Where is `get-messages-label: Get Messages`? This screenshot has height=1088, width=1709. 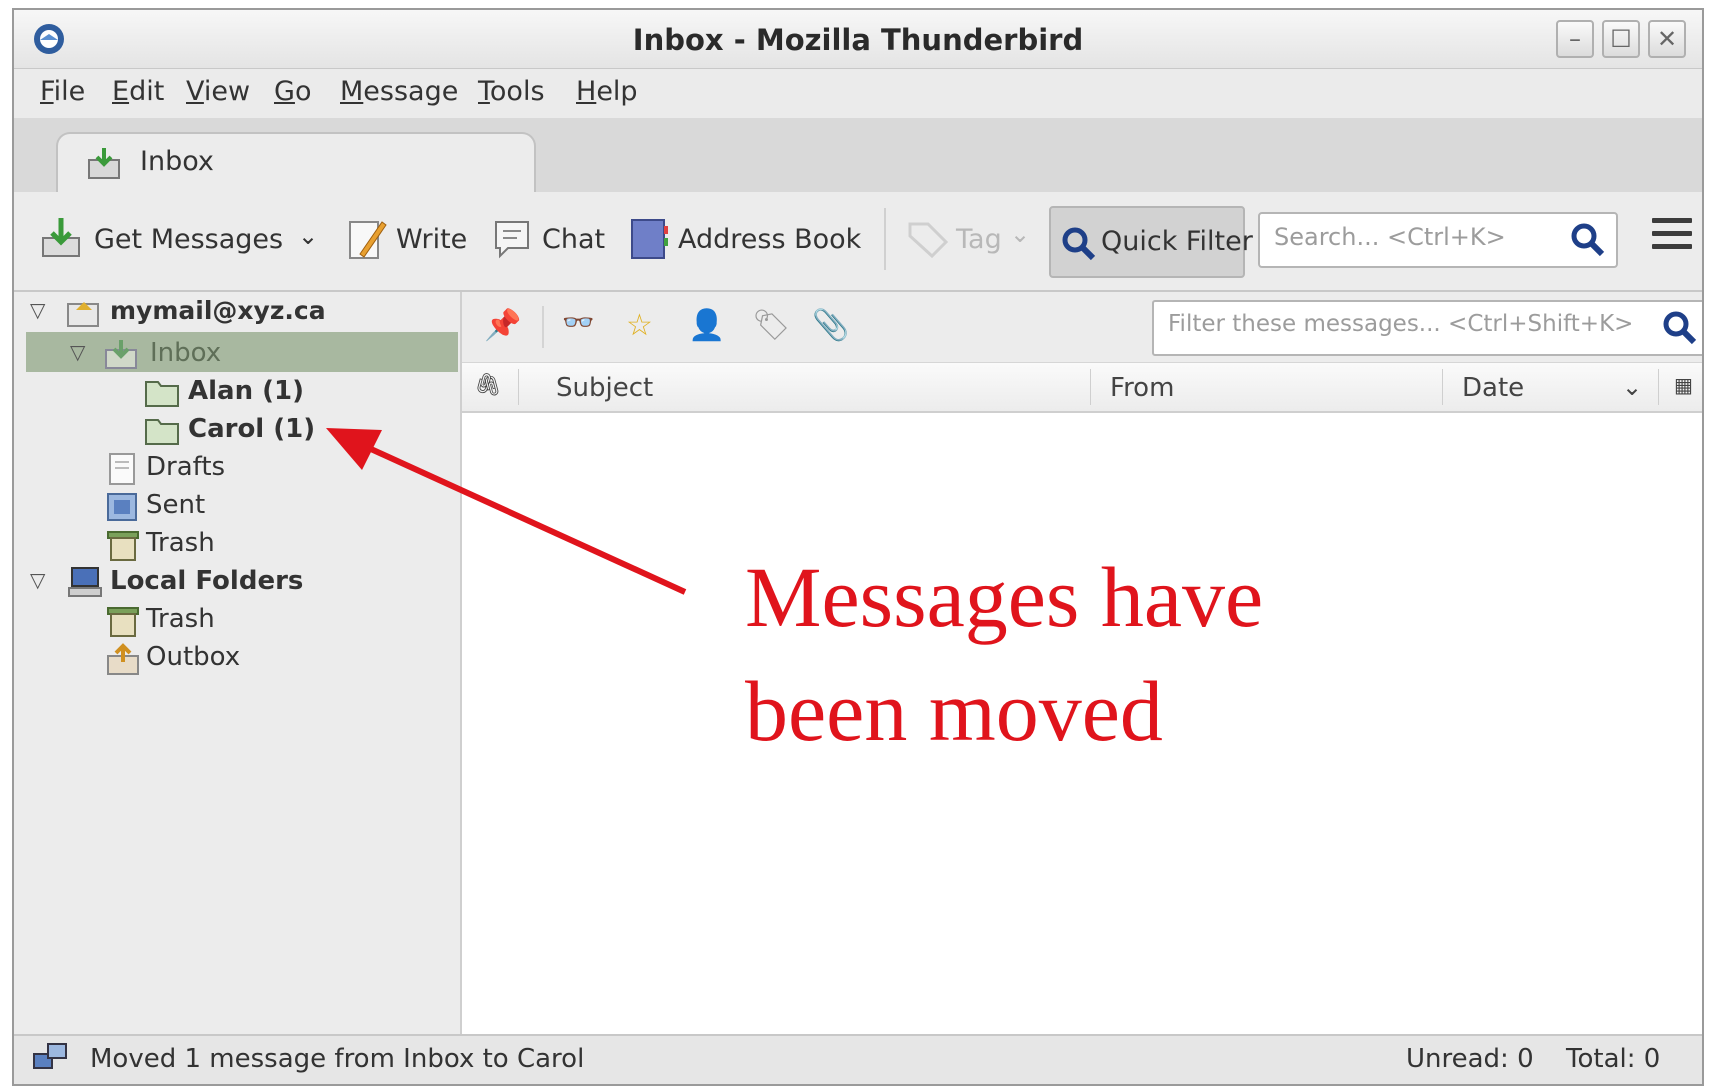 get-messages-label: Get Messages is located at coordinates (189, 239).